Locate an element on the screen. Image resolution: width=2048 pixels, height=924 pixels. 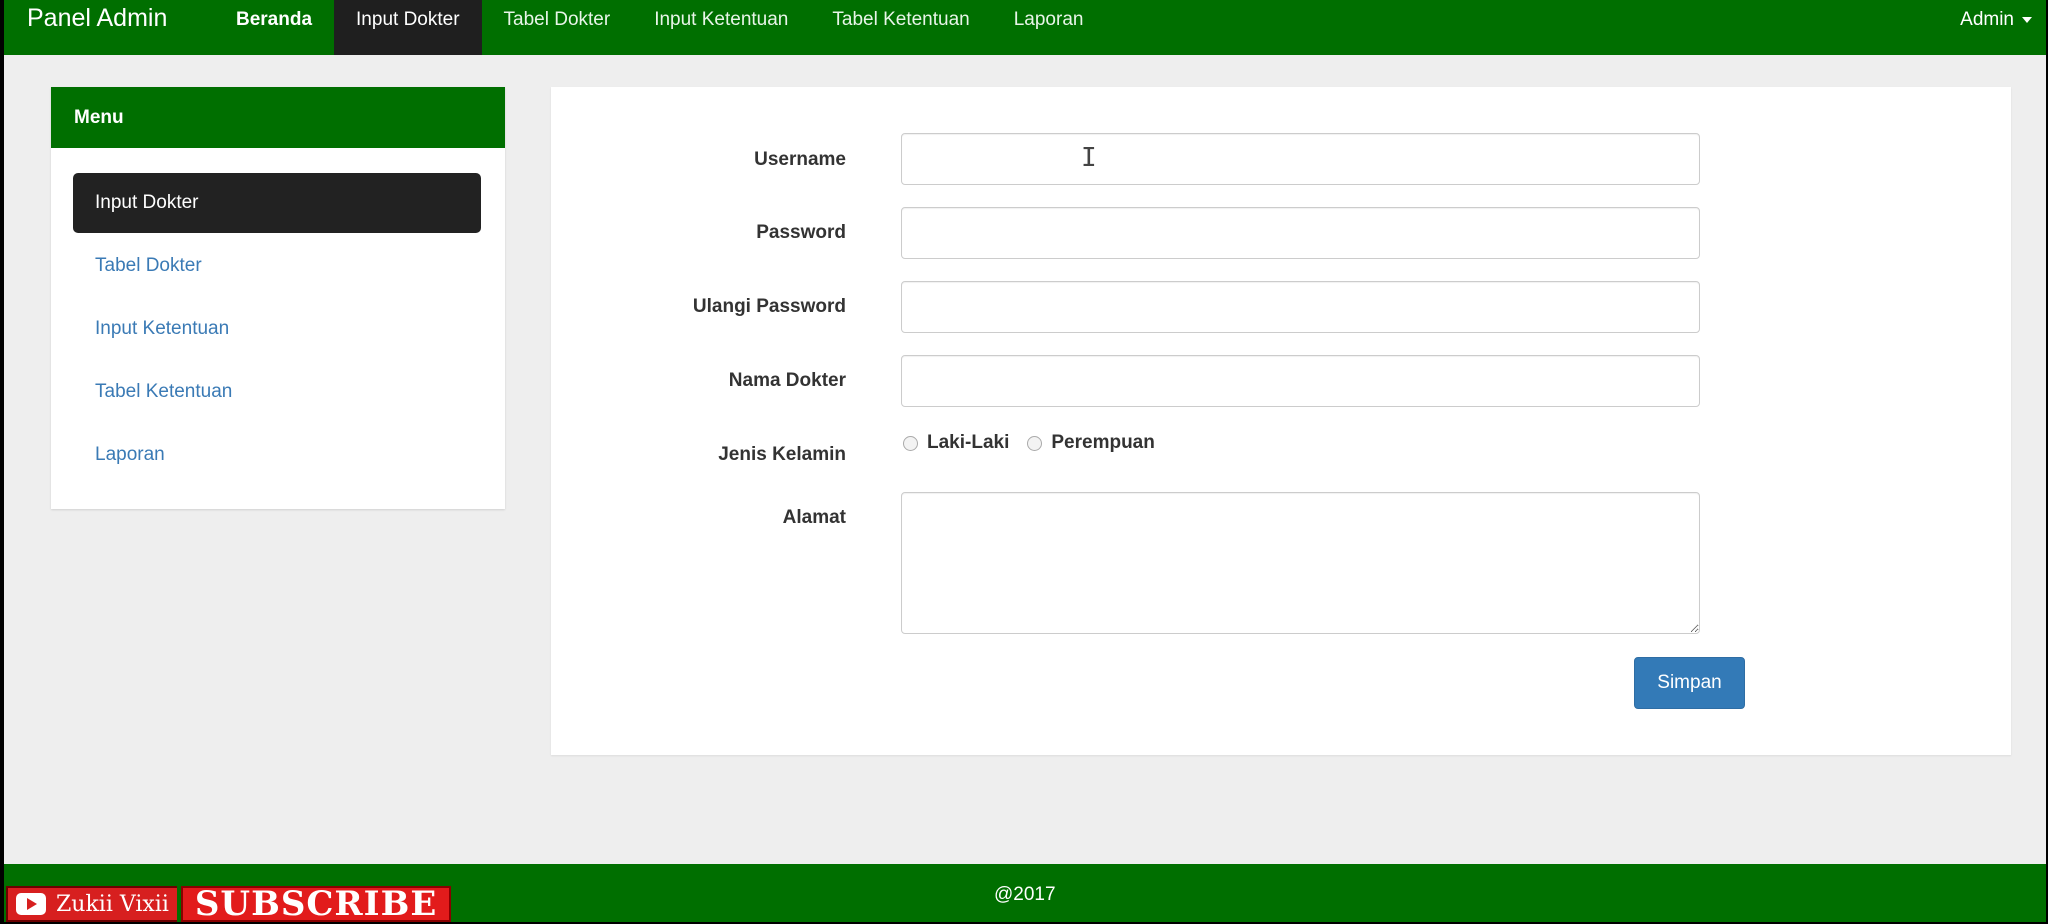
radio-laki-laki is located at coordinates (910, 443).